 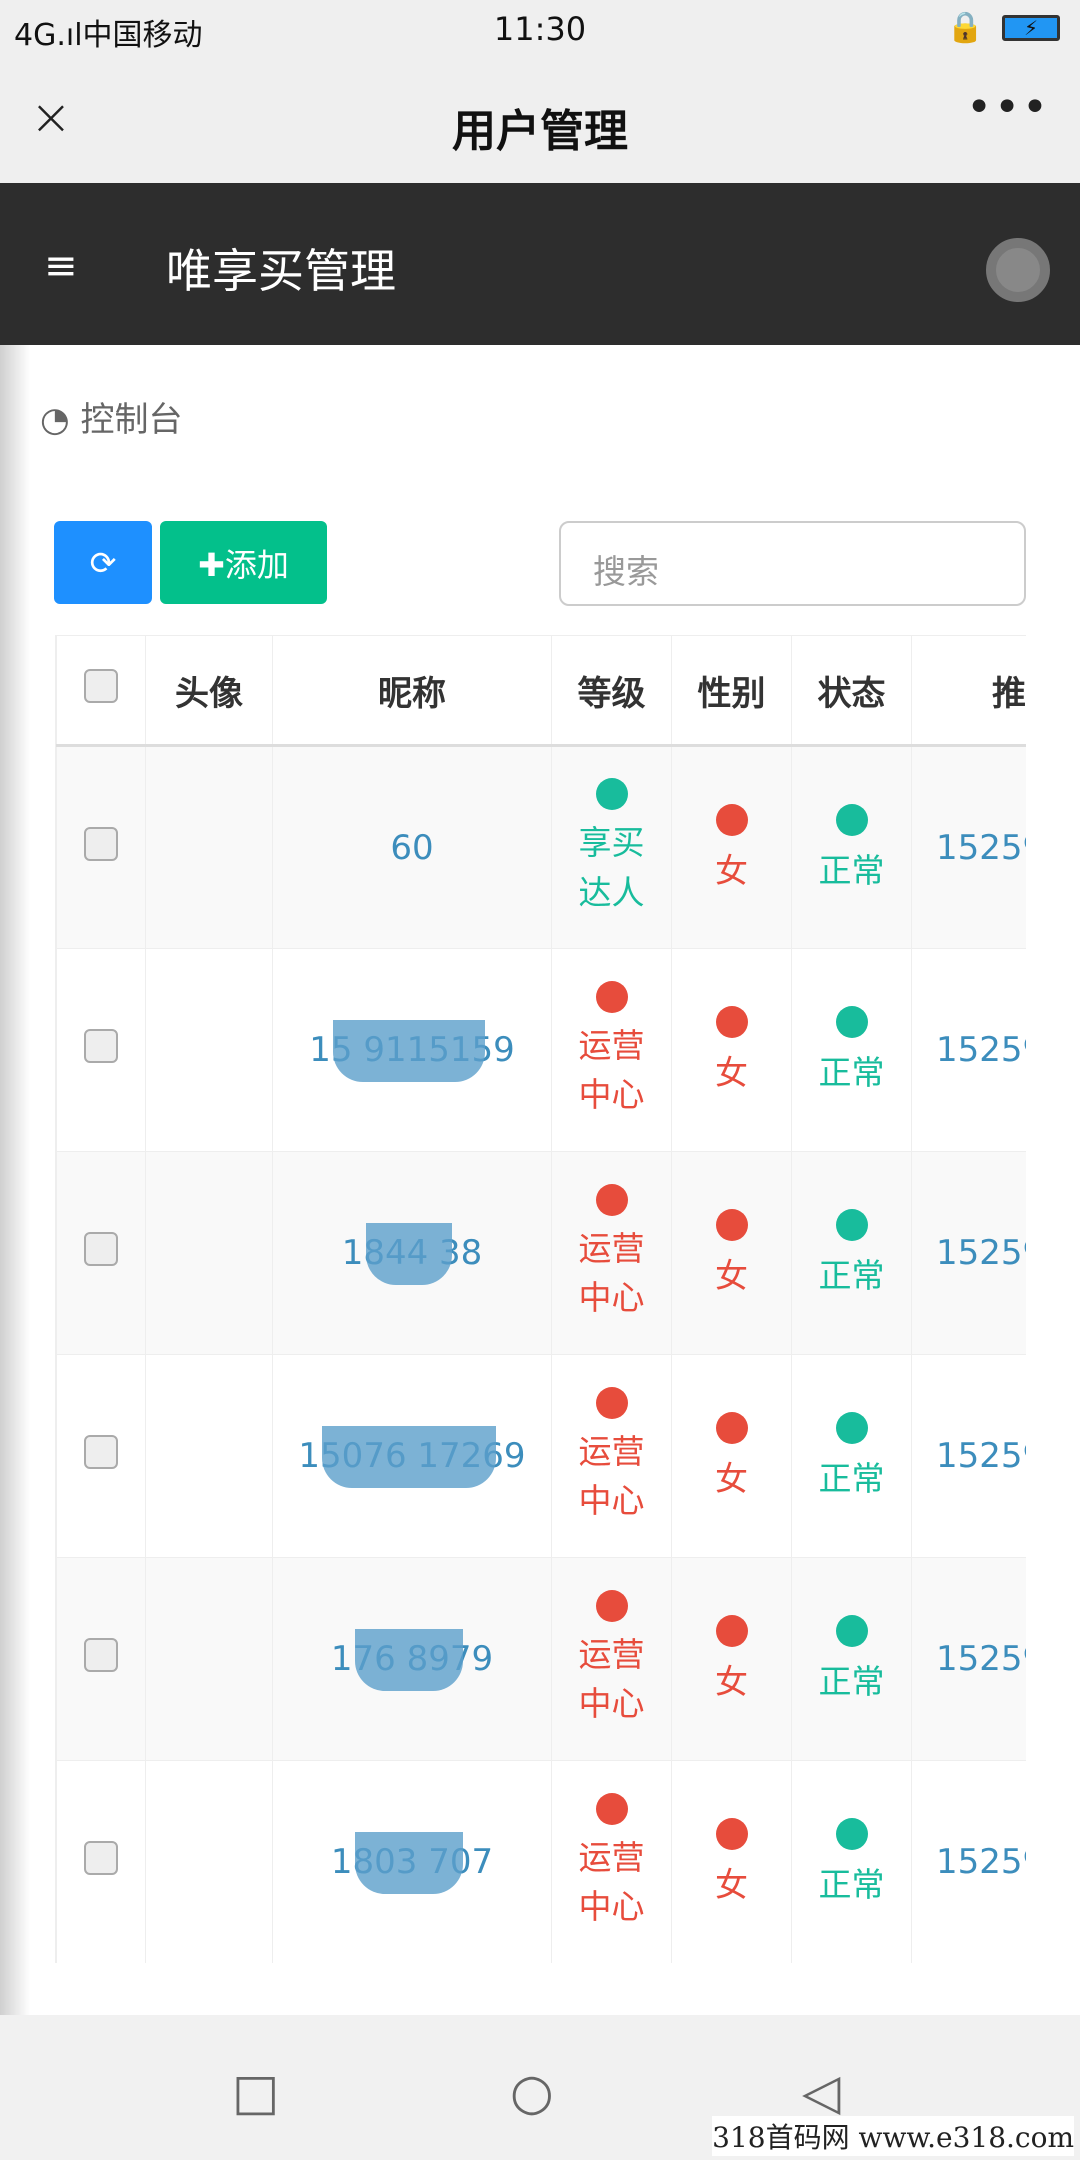 I want to click on table-row: 1803 707 运营中心 女 正常 15259, so click(x=541, y=1861).